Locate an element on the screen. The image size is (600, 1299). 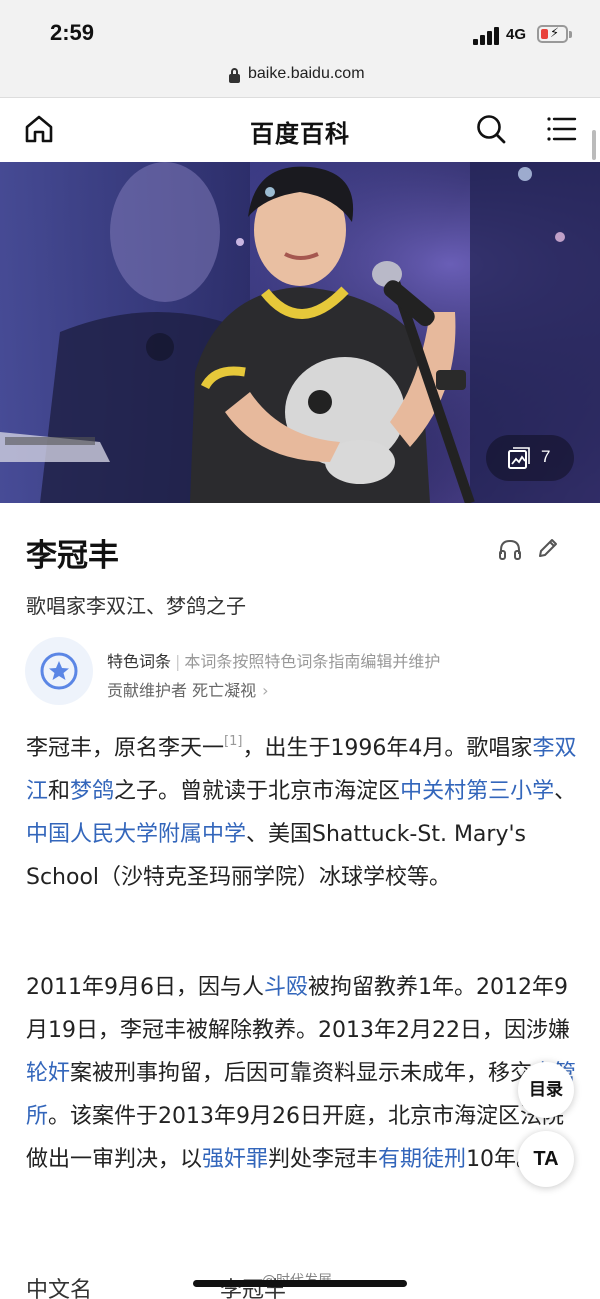
text: 2011年9月6日，因与人 is located at coordinates (145, 987).